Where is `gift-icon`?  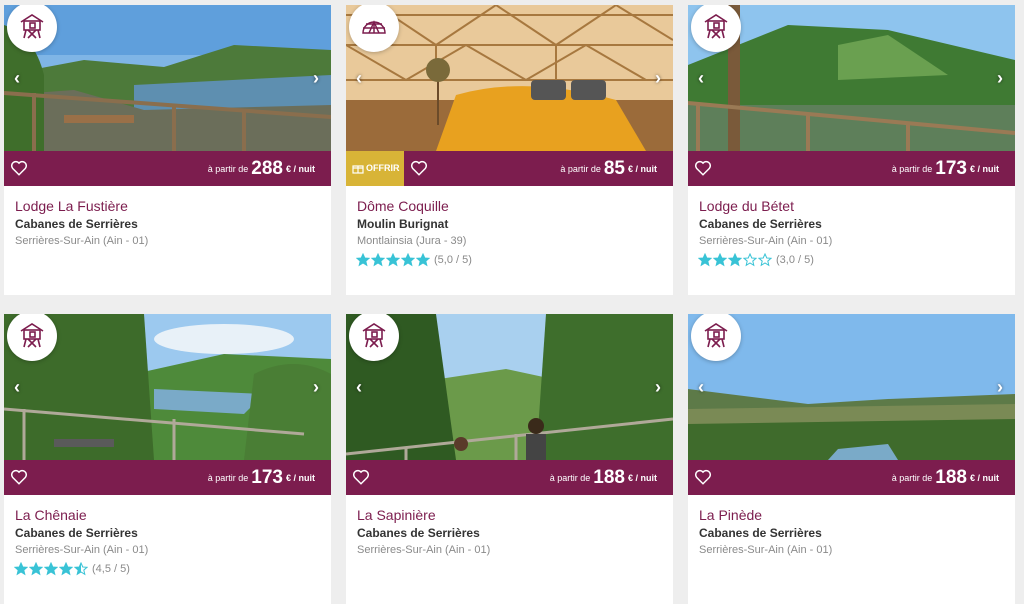 gift-icon is located at coordinates (358, 169).